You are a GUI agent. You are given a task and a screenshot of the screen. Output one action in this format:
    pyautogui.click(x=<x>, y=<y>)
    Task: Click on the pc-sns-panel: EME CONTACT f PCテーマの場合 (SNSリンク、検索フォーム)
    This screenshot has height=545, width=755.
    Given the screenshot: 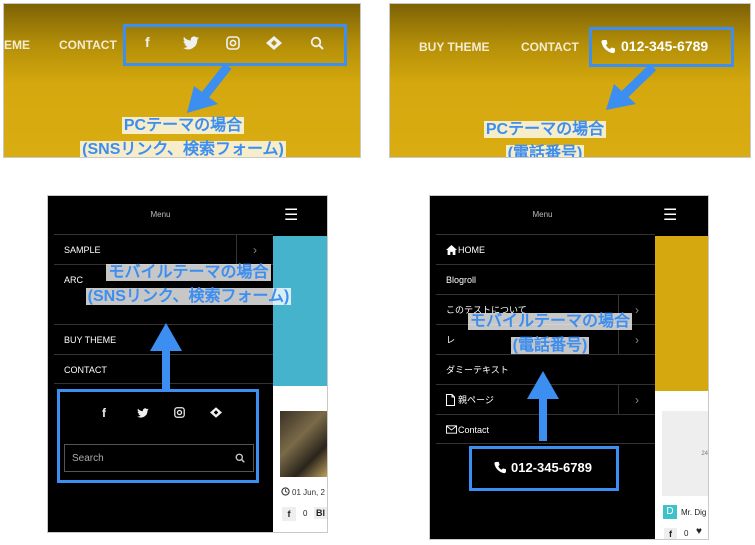 What is the action you would take?
    pyautogui.click(x=182, y=80)
    